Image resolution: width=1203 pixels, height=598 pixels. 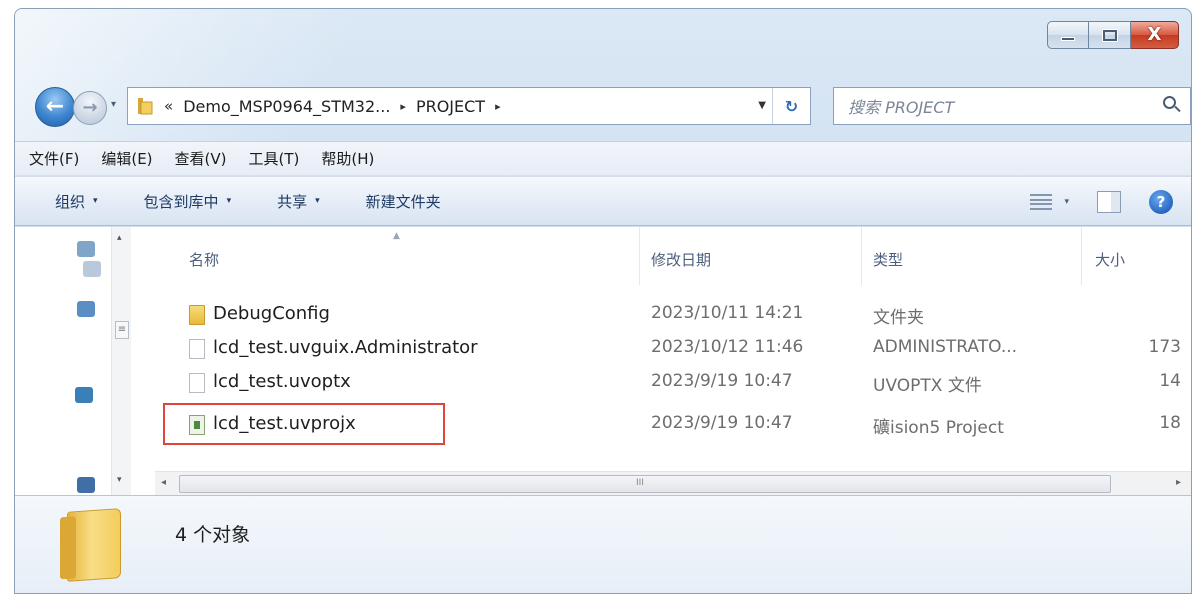 I want to click on caption-buttons: X, so click(x=1113, y=35).